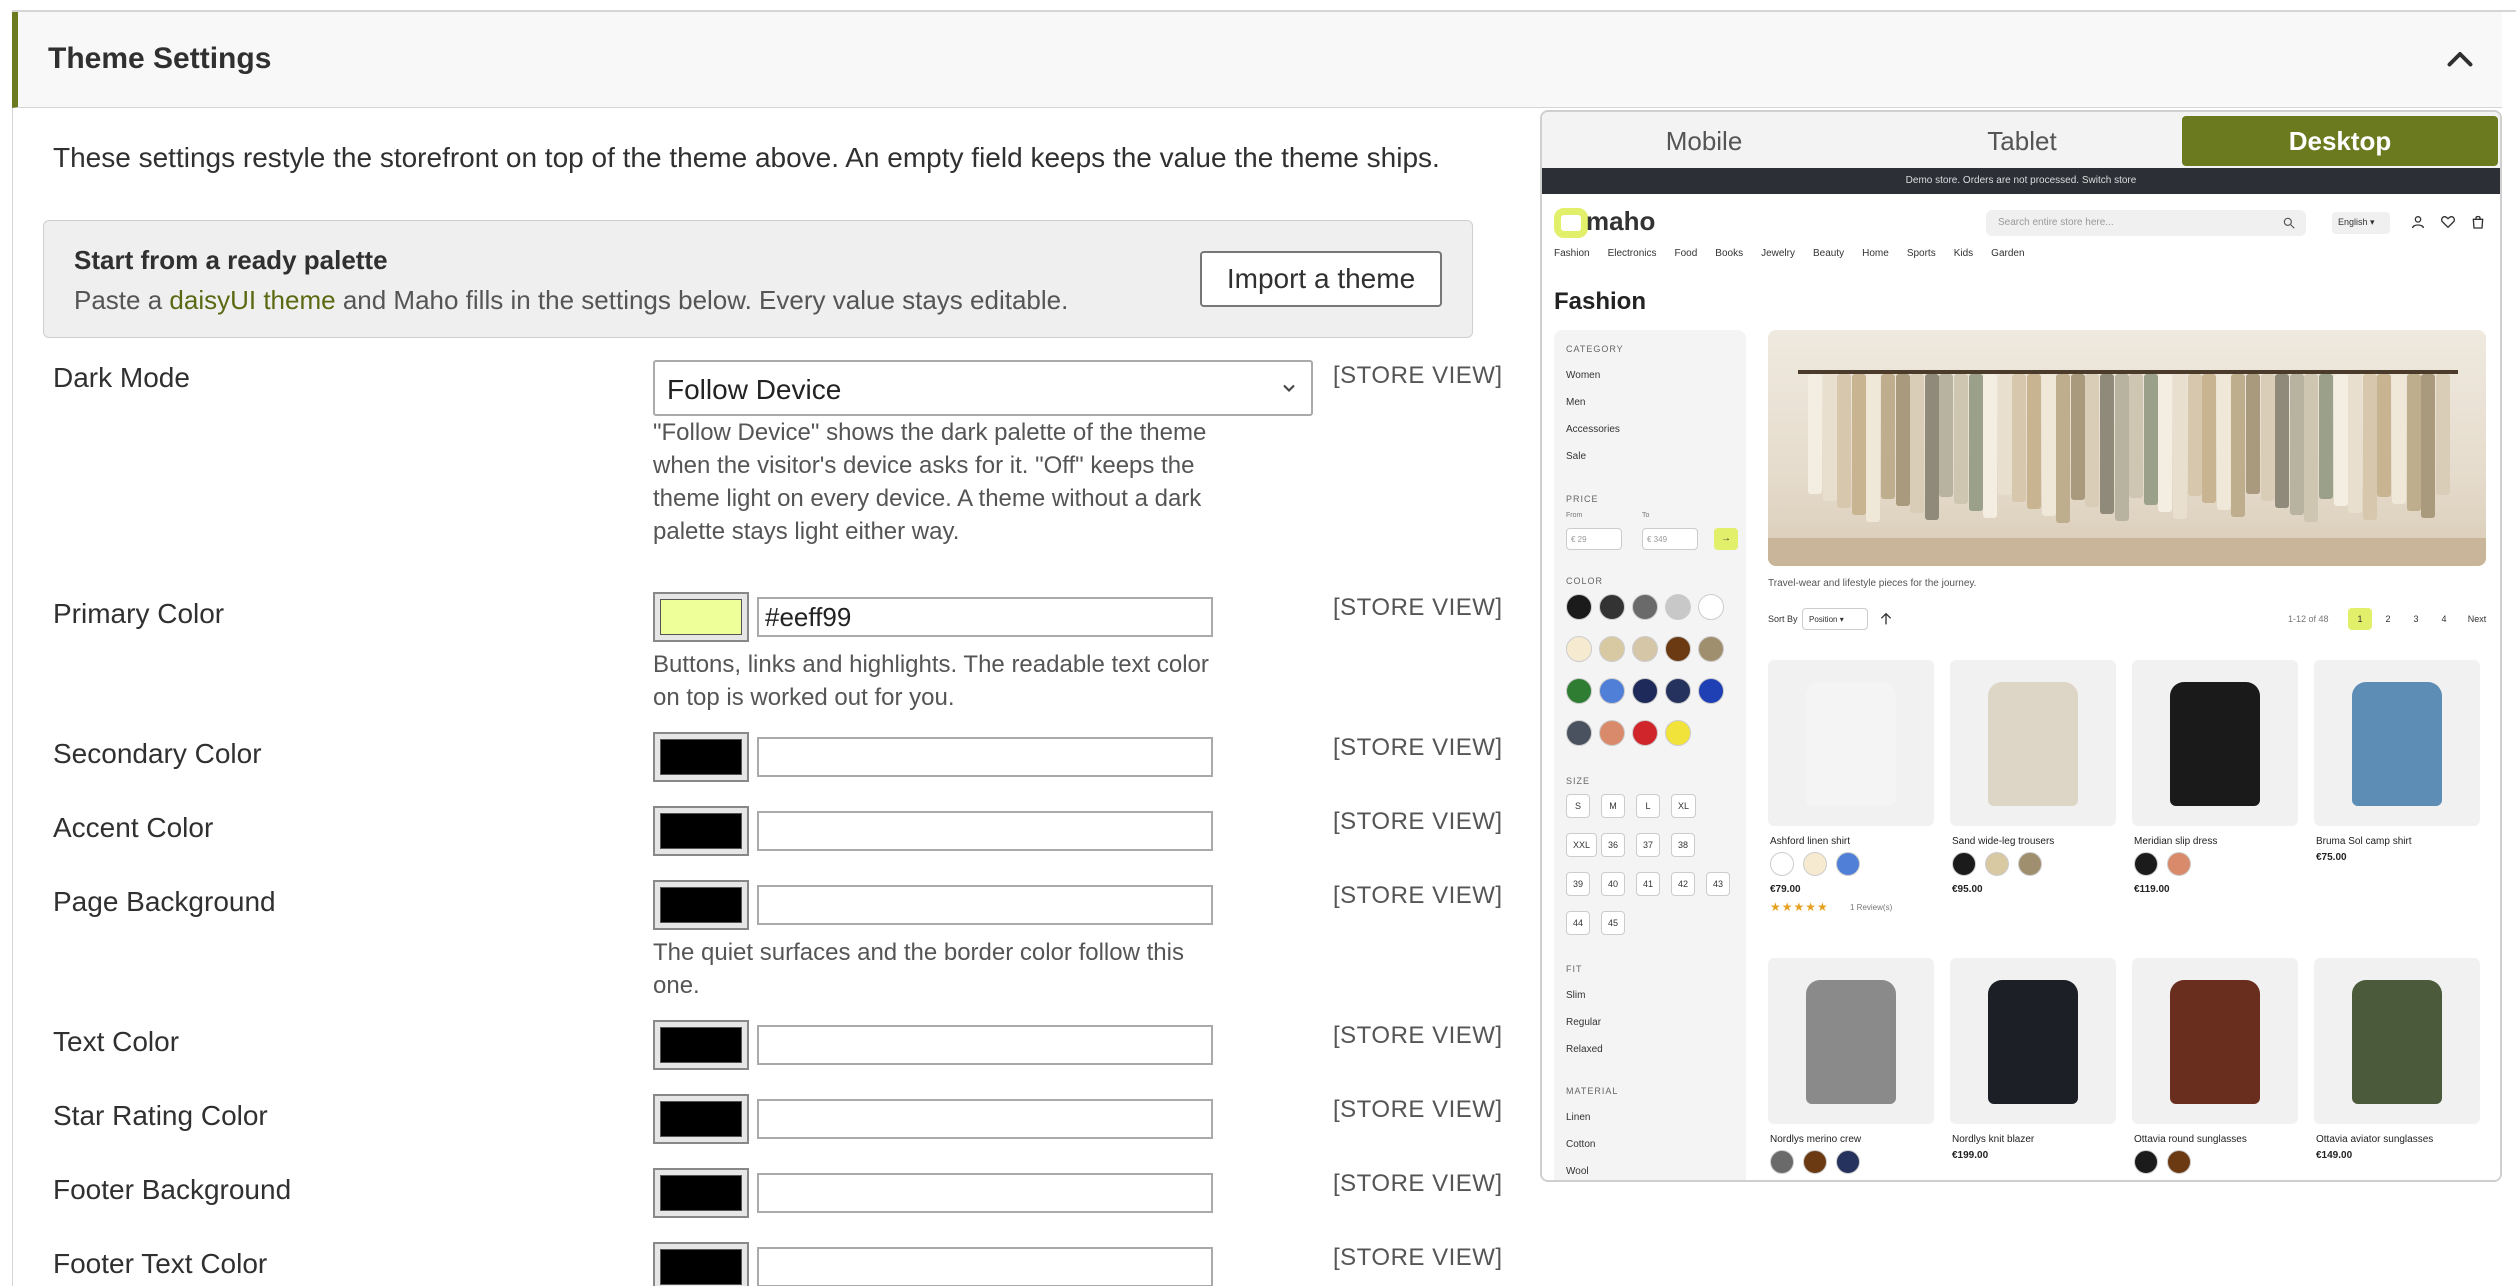 The image size is (2516, 1286). I want to click on dark-mode-select: Follow Device, so click(983, 388).